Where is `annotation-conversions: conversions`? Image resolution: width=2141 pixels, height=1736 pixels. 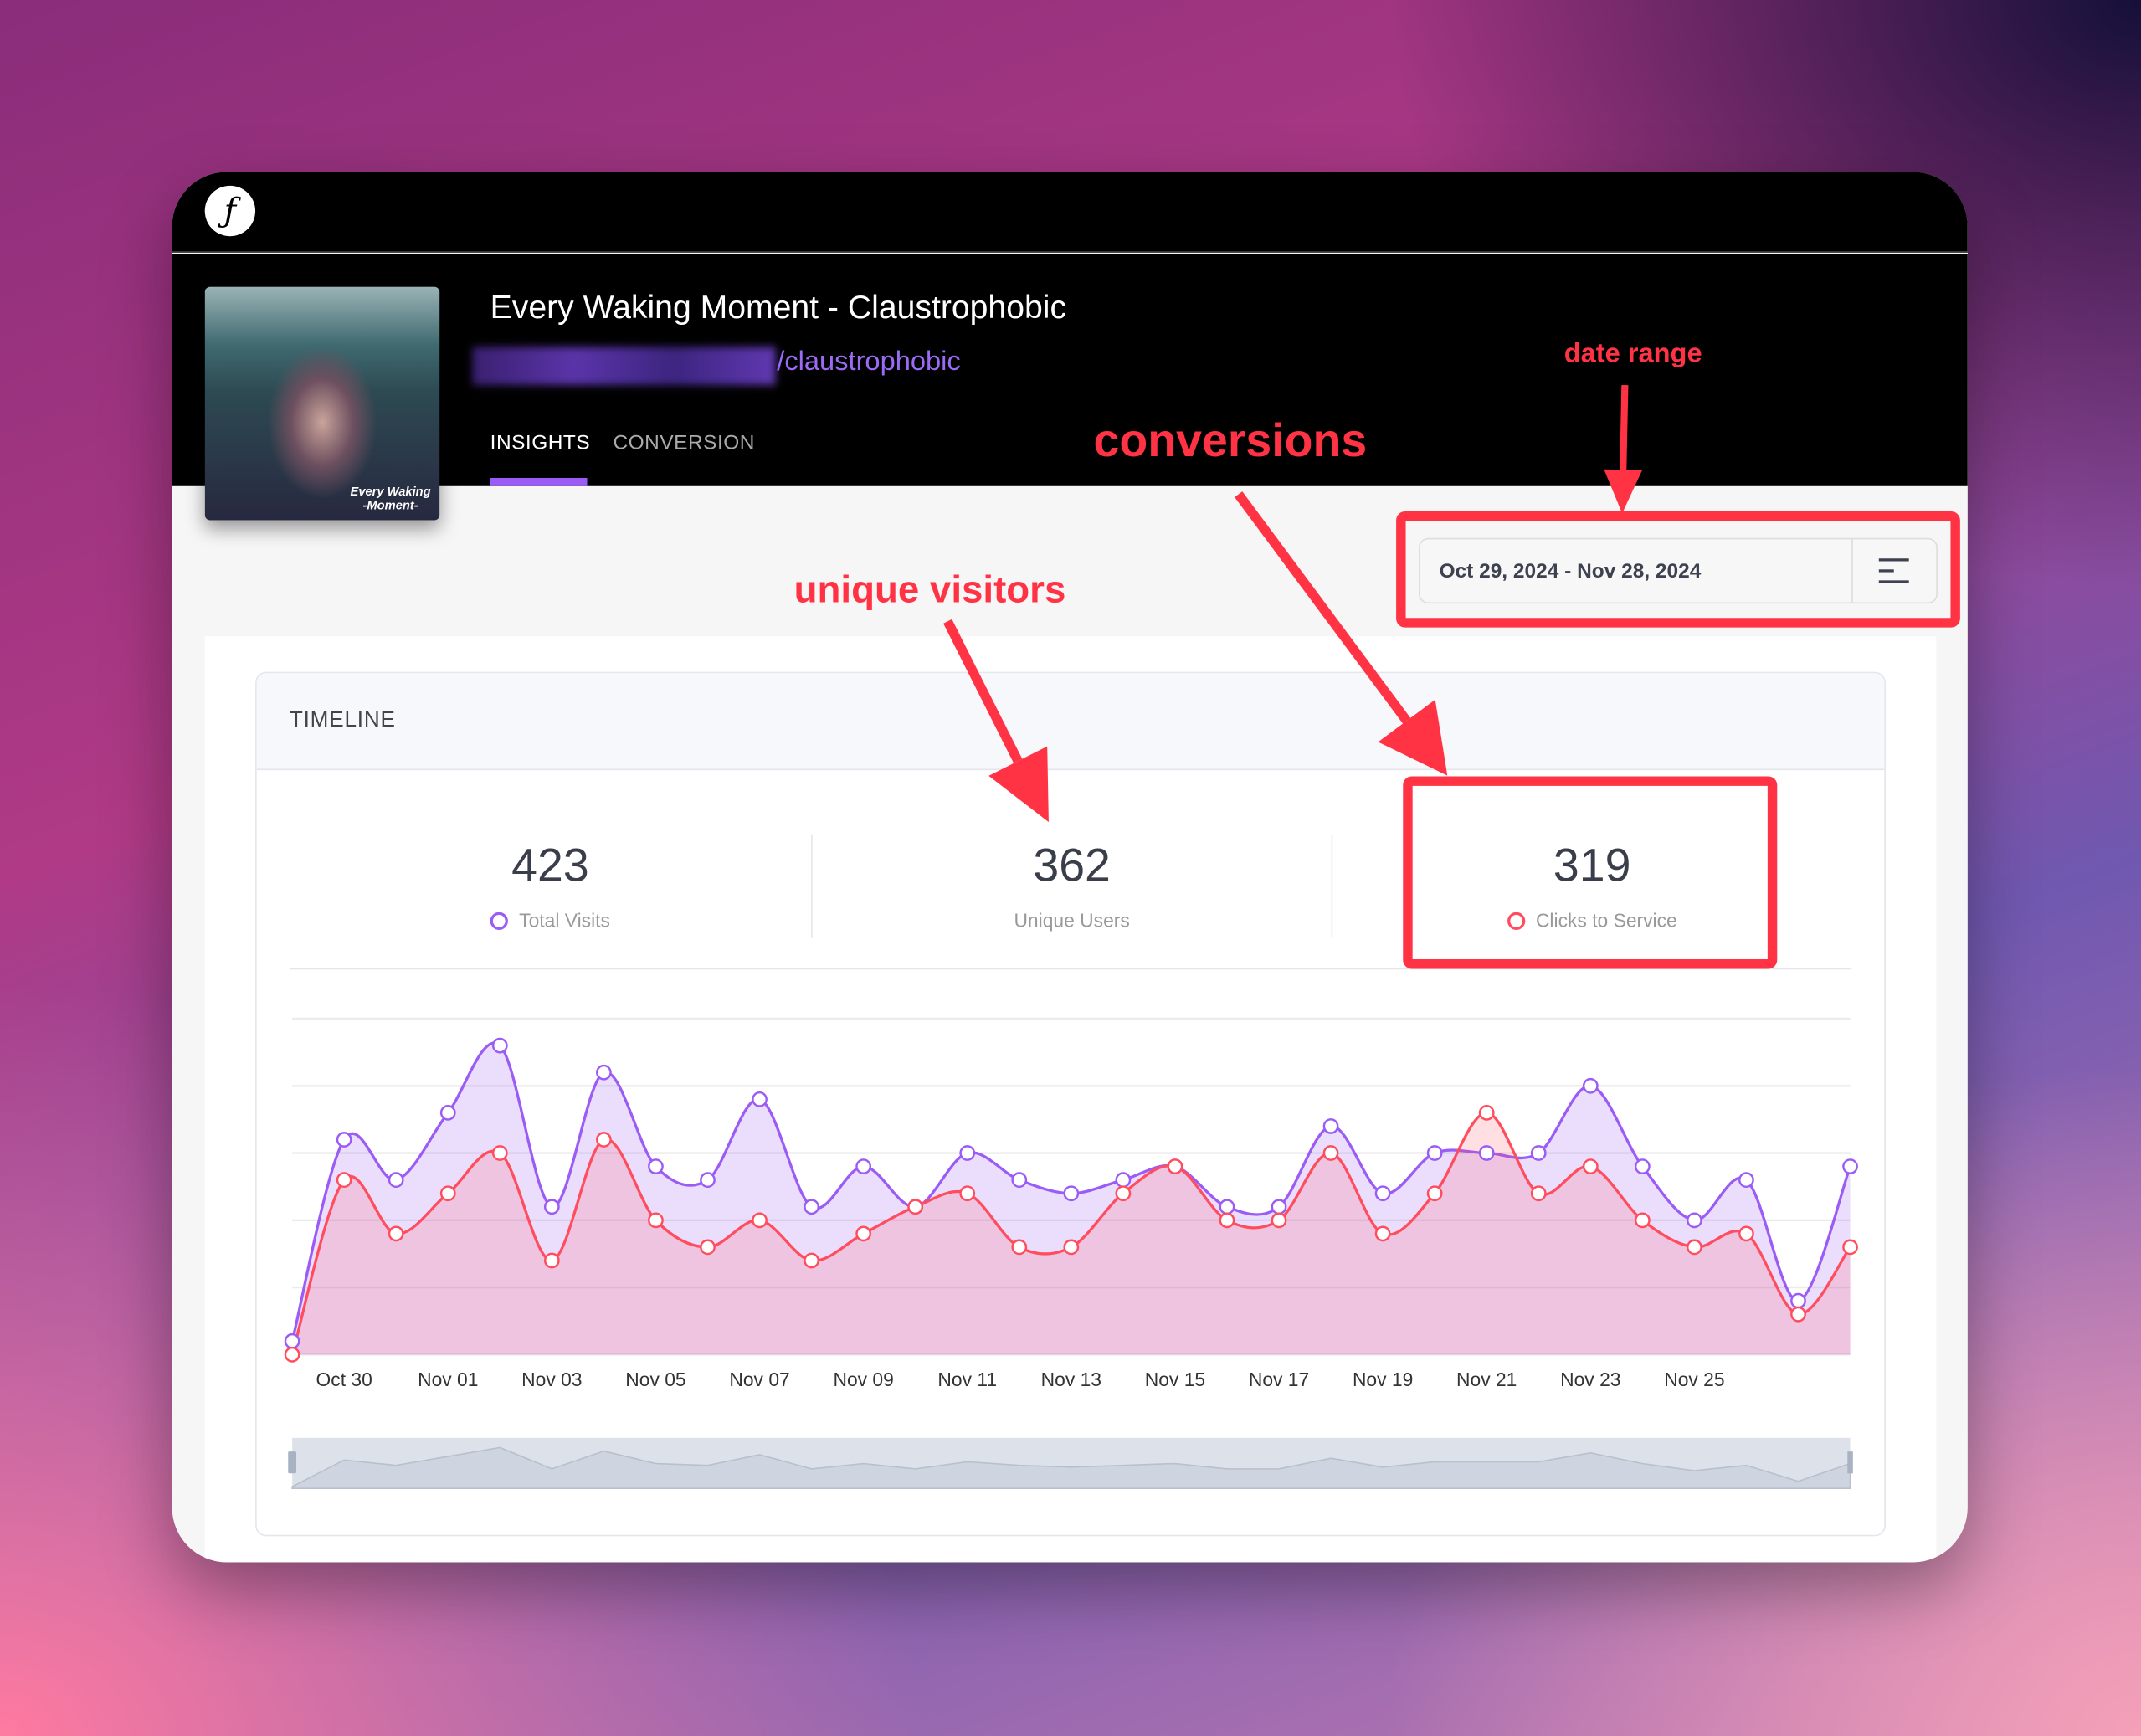
annotation-conversions: conversions is located at coordinates (1231, 440).